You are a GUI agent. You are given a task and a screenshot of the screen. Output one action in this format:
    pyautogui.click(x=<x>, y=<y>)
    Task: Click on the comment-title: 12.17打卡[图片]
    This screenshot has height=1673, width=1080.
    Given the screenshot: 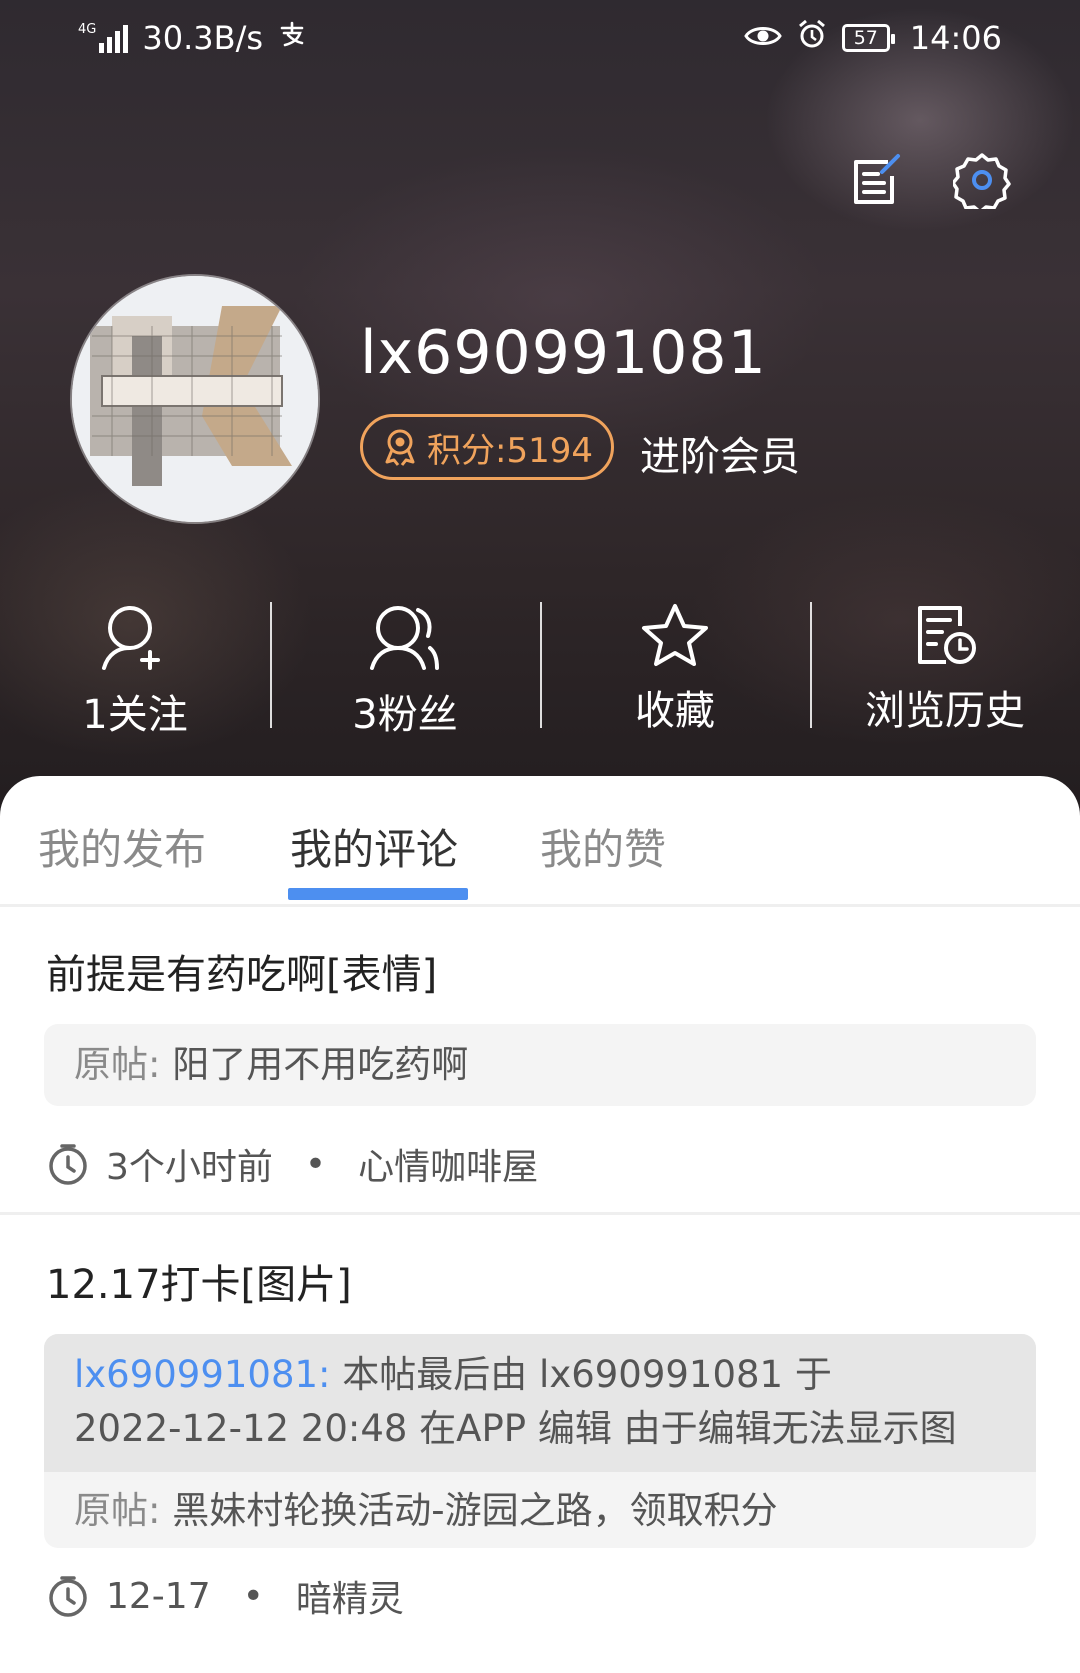 What is the action you would take?
    pyautogui.click(x=199, y=1281)
    